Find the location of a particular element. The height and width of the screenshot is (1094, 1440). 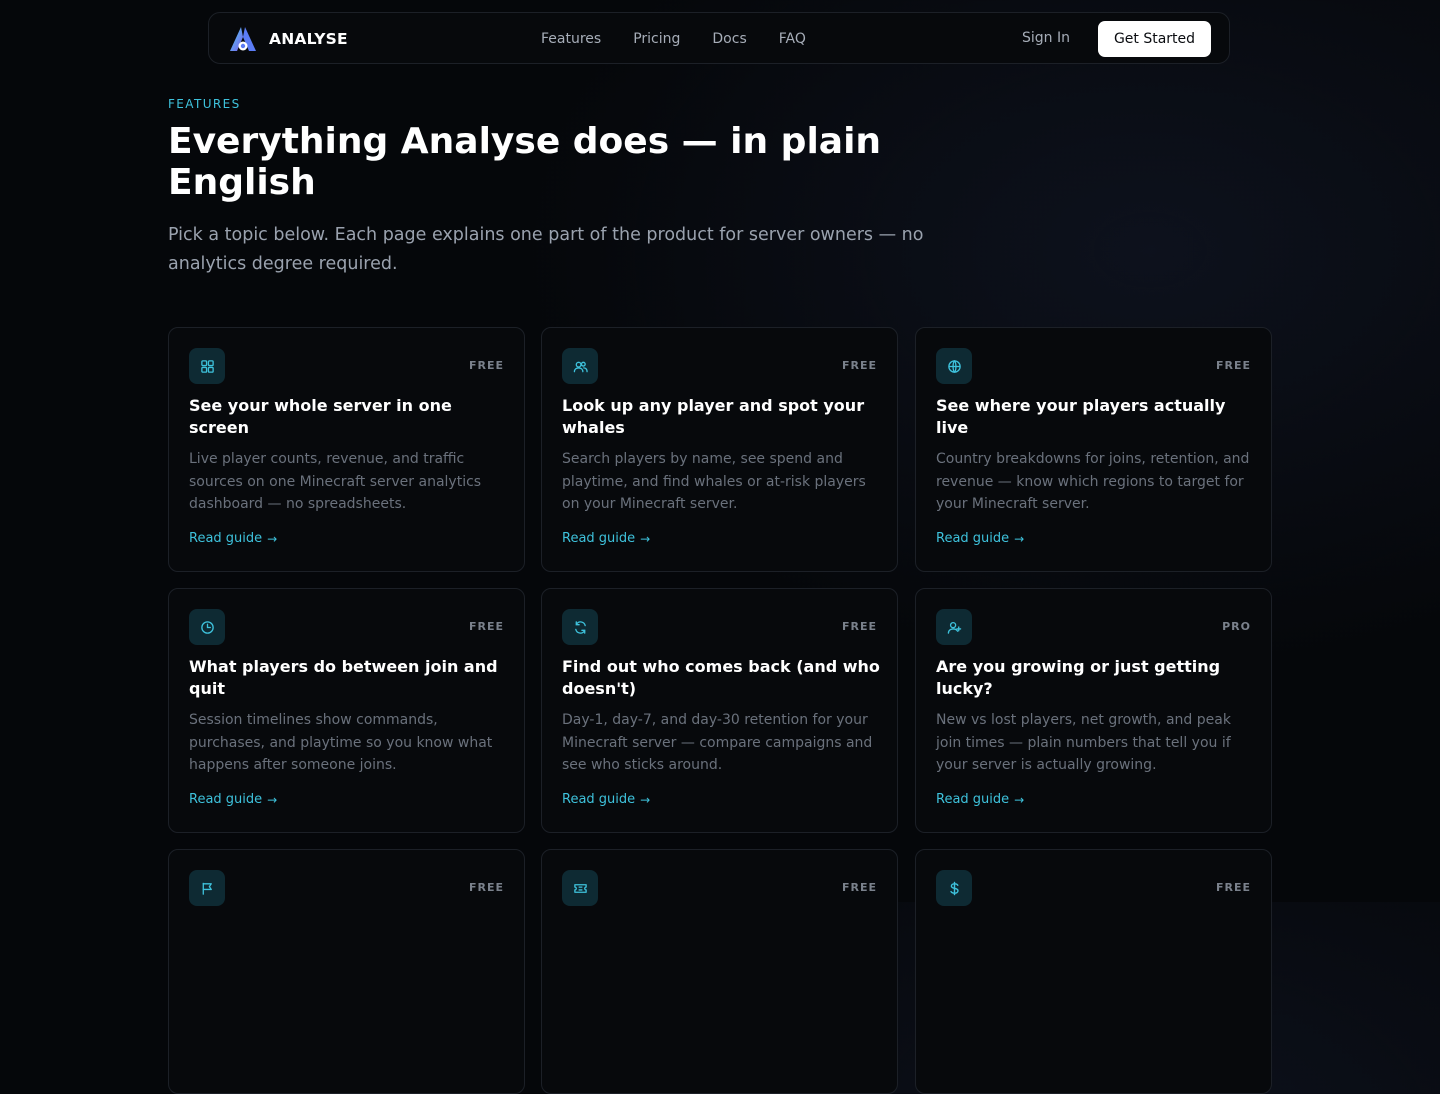

clock-icon is located at coordinates (207, 627).